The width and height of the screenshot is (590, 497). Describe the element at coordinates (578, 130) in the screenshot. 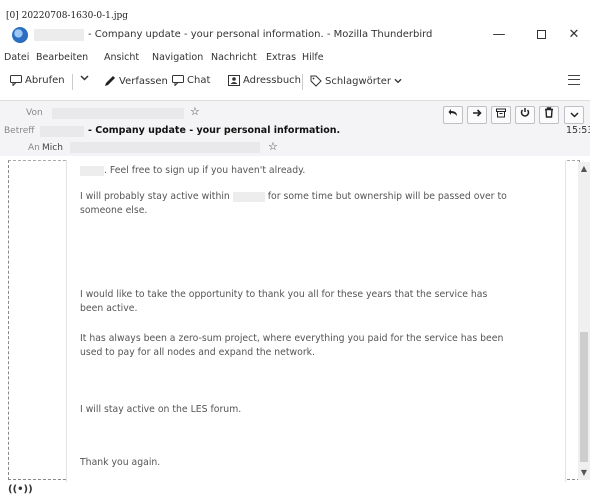

I see `message-time: 15:53` at that location.